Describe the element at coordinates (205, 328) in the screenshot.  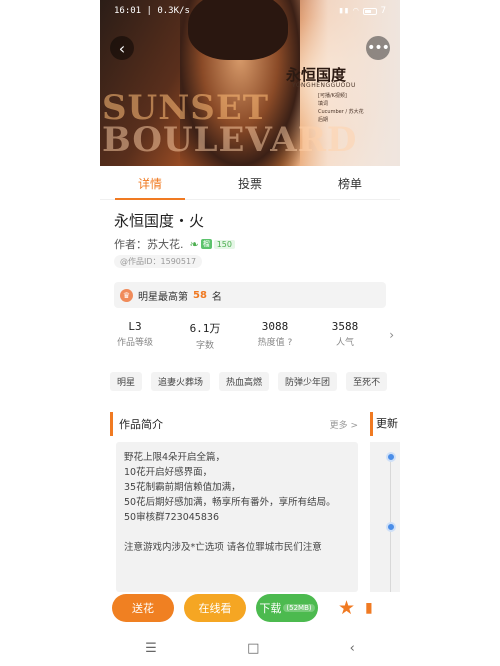
I see `stat-value: 6.1万` at that location.